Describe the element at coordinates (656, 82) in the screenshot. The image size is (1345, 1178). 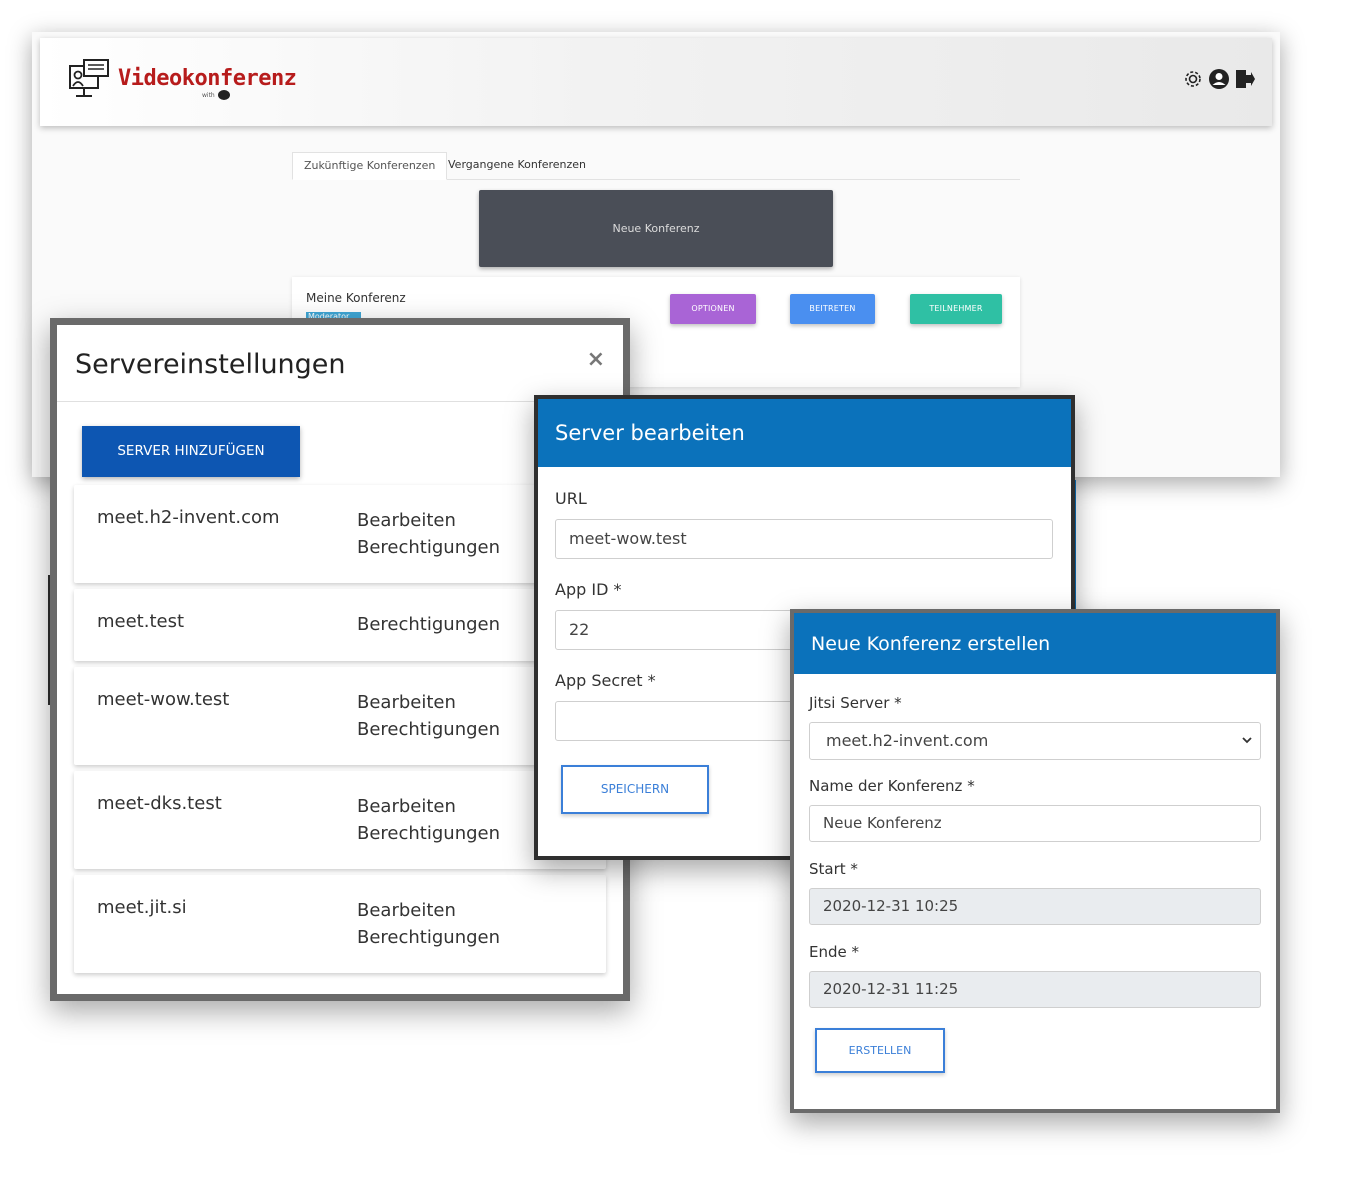
I see `app-header: Videokonferenz with` at that location.